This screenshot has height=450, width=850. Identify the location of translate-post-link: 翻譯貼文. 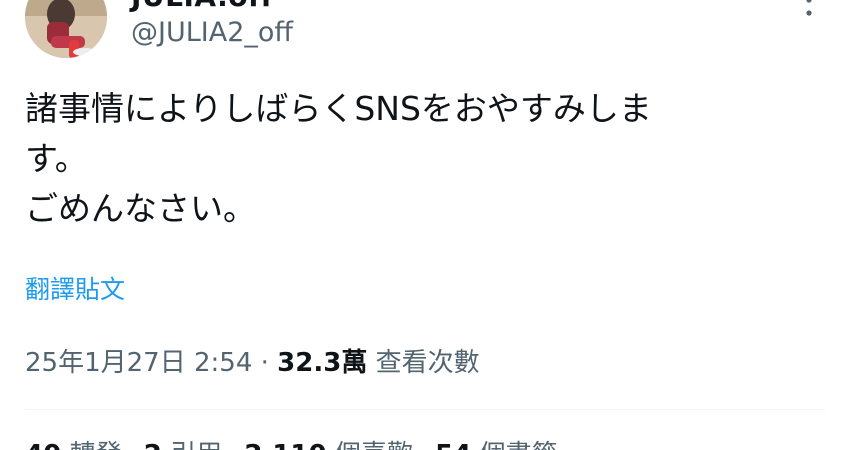
(75, 288).